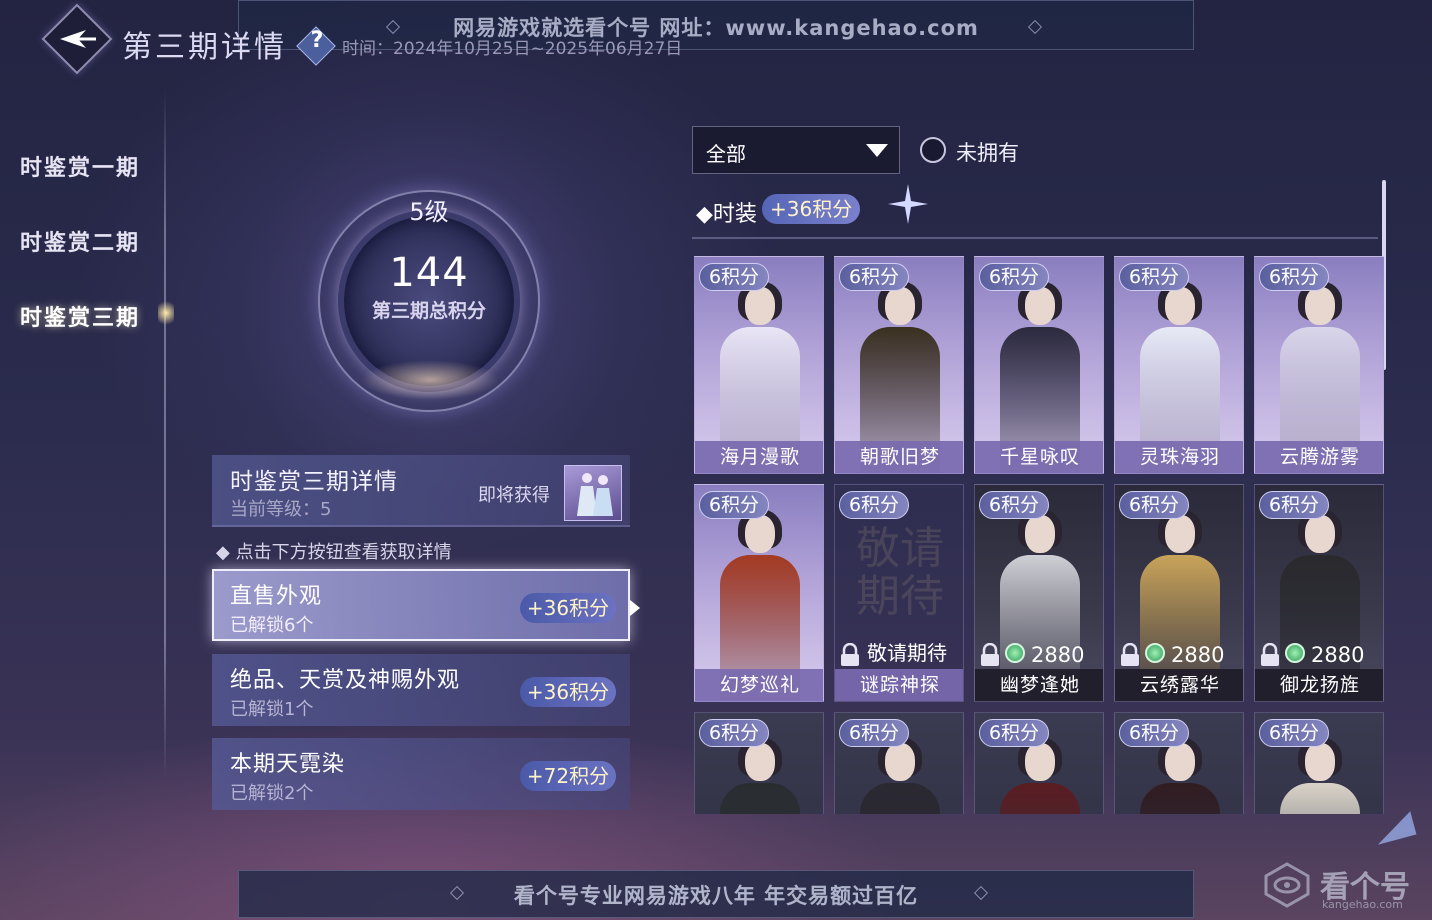  Describe the element at coordinates (635, 608) in the screenshot. I see `selected-arrow-icon` at that location.